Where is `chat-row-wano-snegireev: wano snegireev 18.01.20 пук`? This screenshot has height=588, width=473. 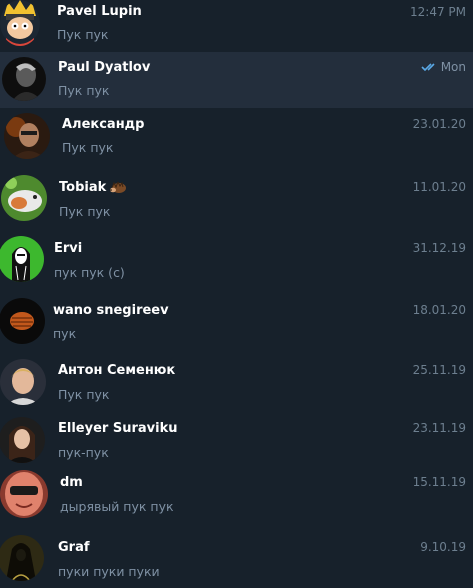
chat-row-wano-snegireev: wano snegireev 18.01.20 пук is located at coordinates (236, 322).